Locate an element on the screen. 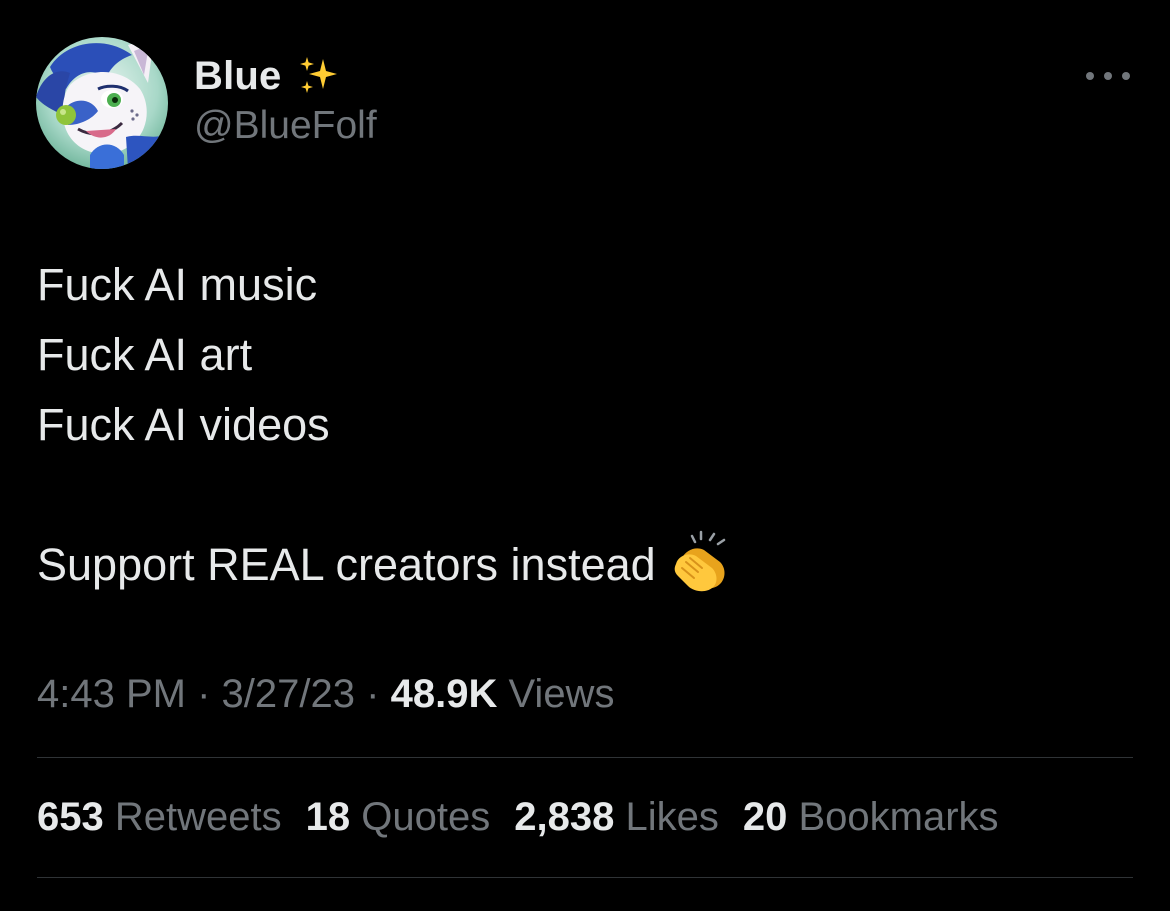 This screenshot has height=911, width=1170. tweet-time: 4:43 PM is located at coordinates (111, 694).